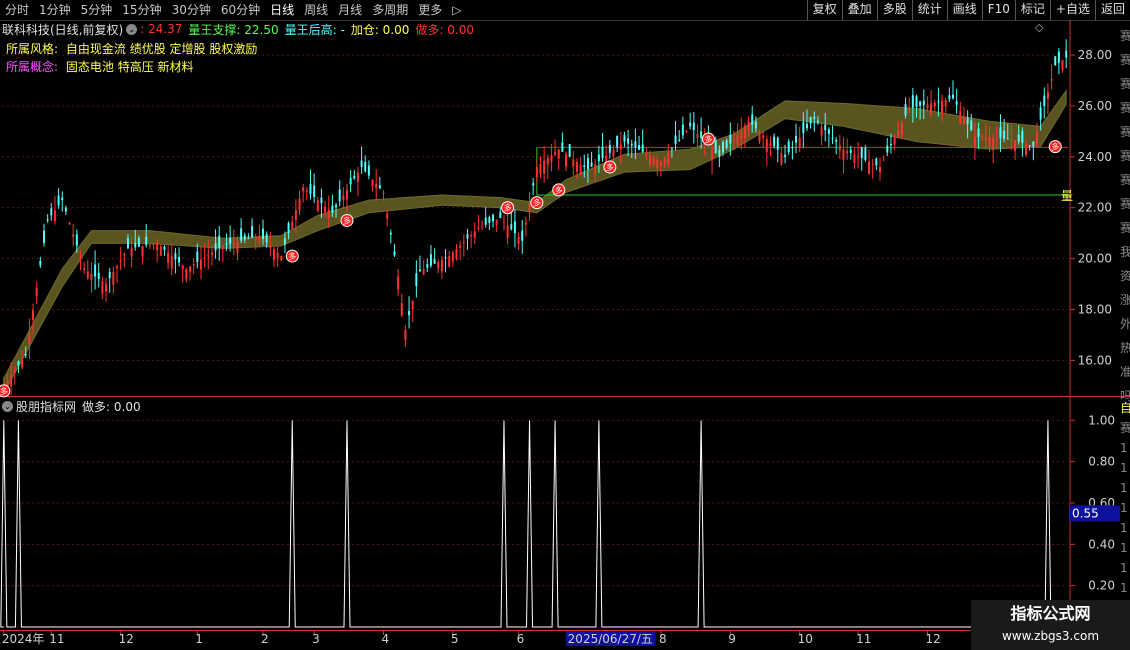 The height and width of the screenshot is (650, 1130). What do you see at coordinates (824, 10) in the screenshot?
I see `function-button-0: 复权` at bounding box center [824, 10].